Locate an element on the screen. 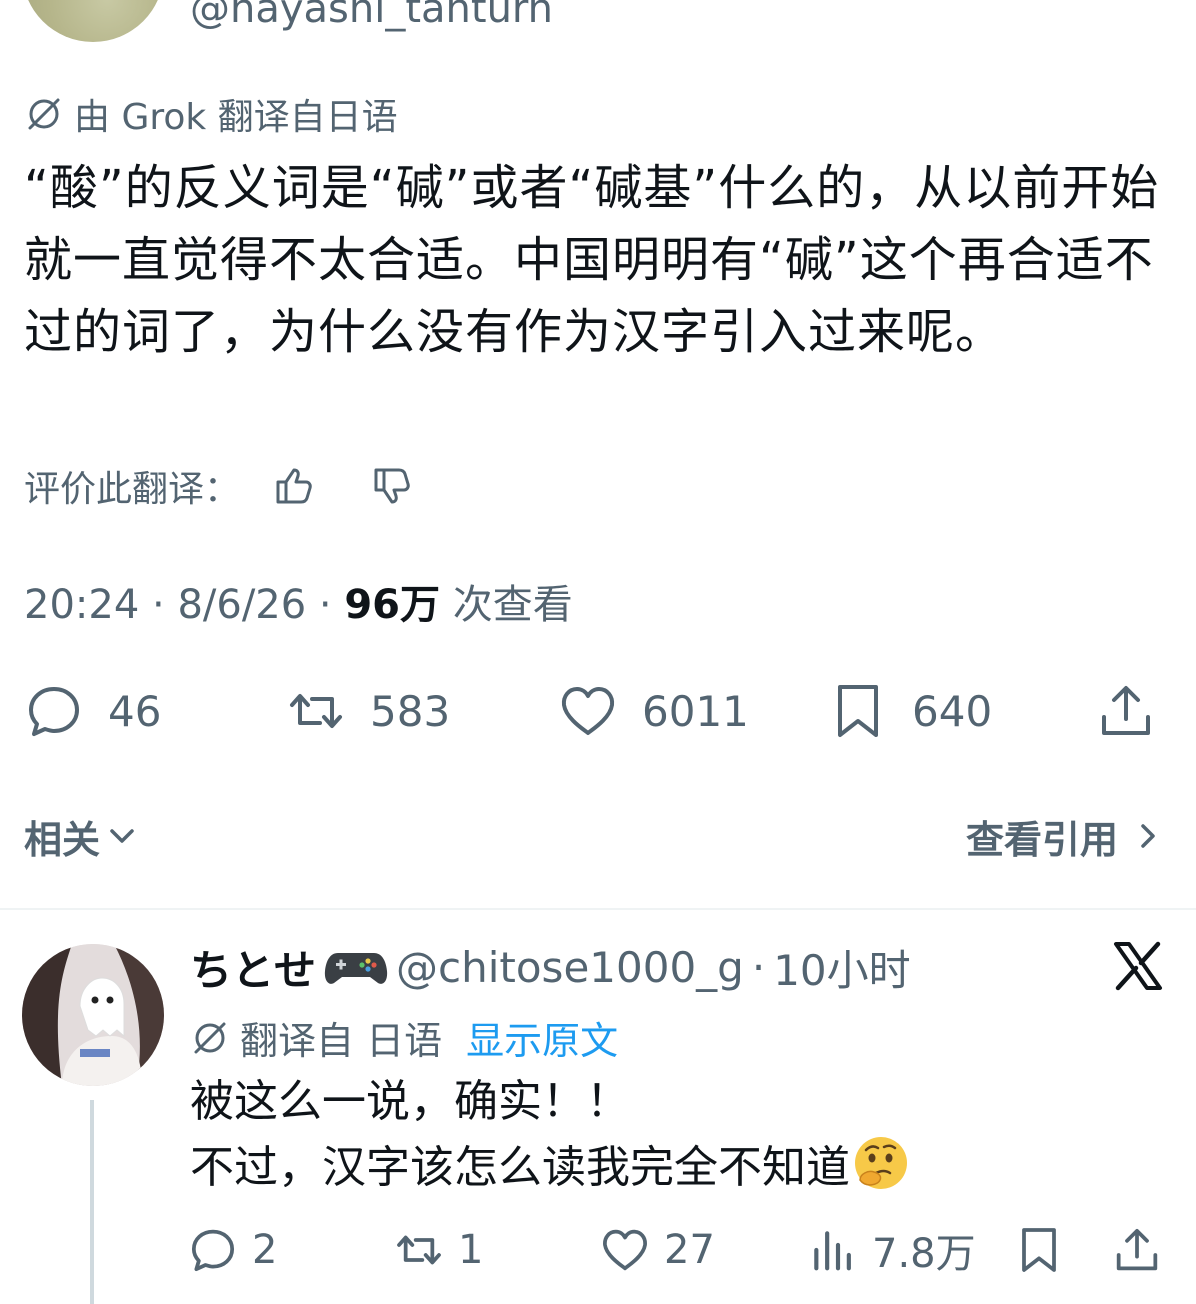 The height and width of the screenshot is (1304, 1196). reply-retweet-button: 1 is located at coordinates (438, 1250).